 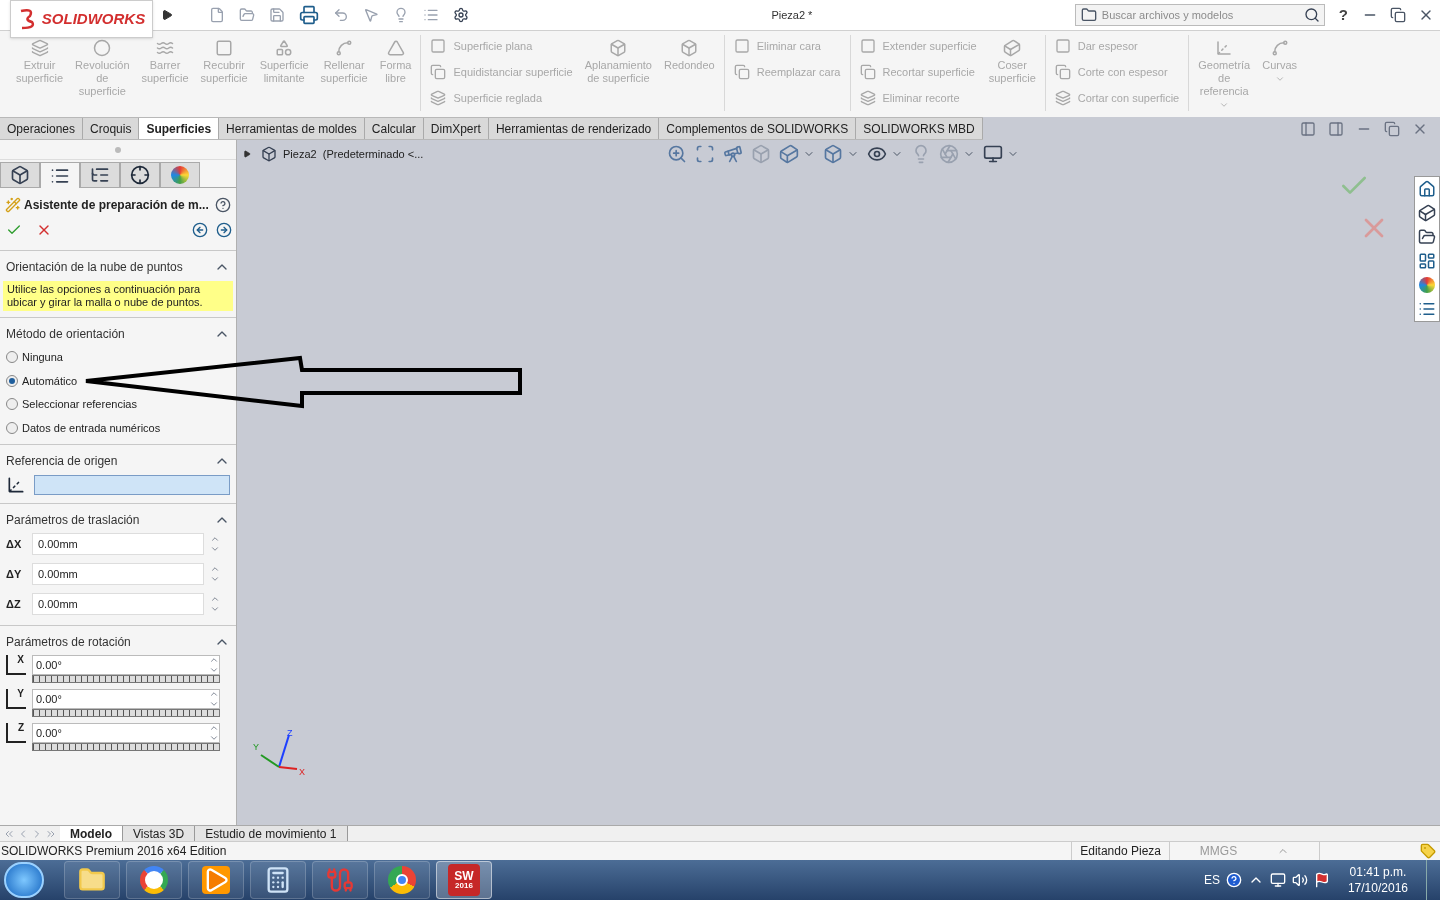 What do you see at coordinates (277, 15) in the screenshot?
I see `save-icon` at bounding box center [277, 15].